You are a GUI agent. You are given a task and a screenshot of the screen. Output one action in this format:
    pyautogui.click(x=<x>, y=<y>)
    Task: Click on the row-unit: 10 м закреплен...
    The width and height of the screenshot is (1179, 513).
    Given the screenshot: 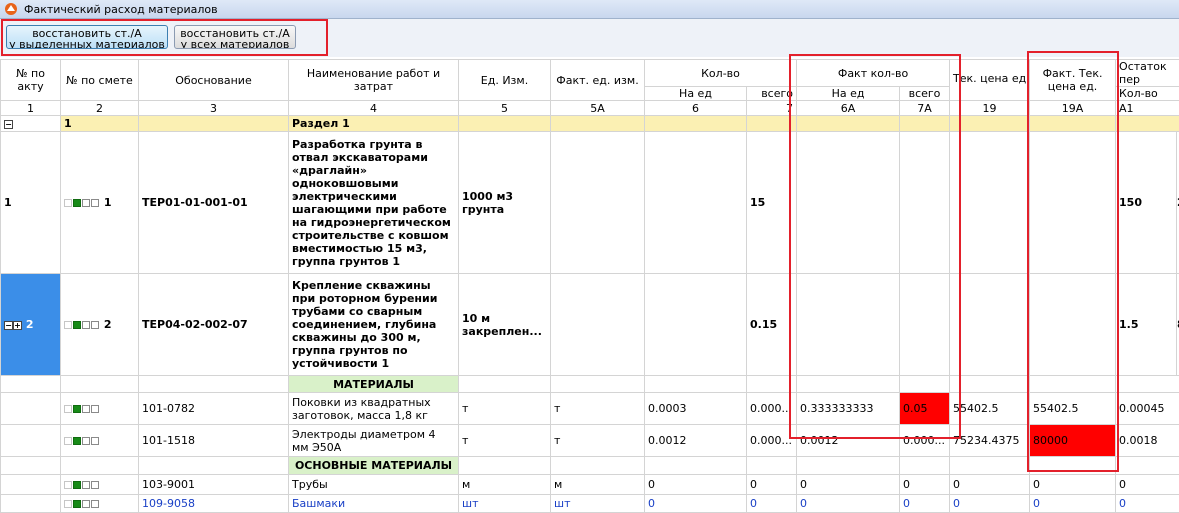 What is the action you would take?
    pyautogui.click(x=505, y=325)
    